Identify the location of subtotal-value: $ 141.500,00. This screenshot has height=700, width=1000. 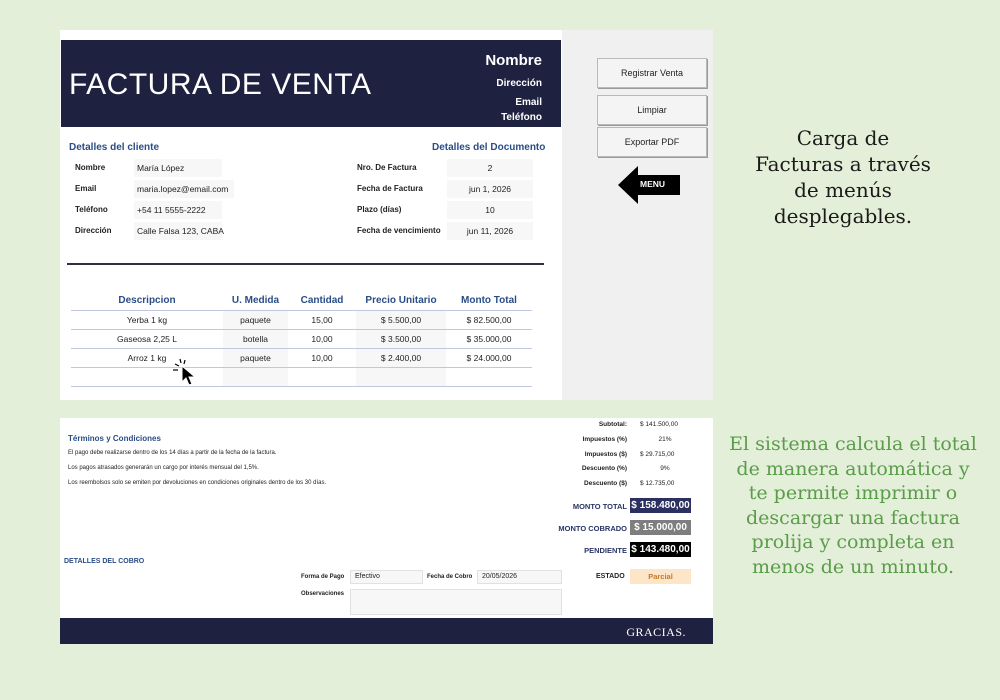
(659, 424).